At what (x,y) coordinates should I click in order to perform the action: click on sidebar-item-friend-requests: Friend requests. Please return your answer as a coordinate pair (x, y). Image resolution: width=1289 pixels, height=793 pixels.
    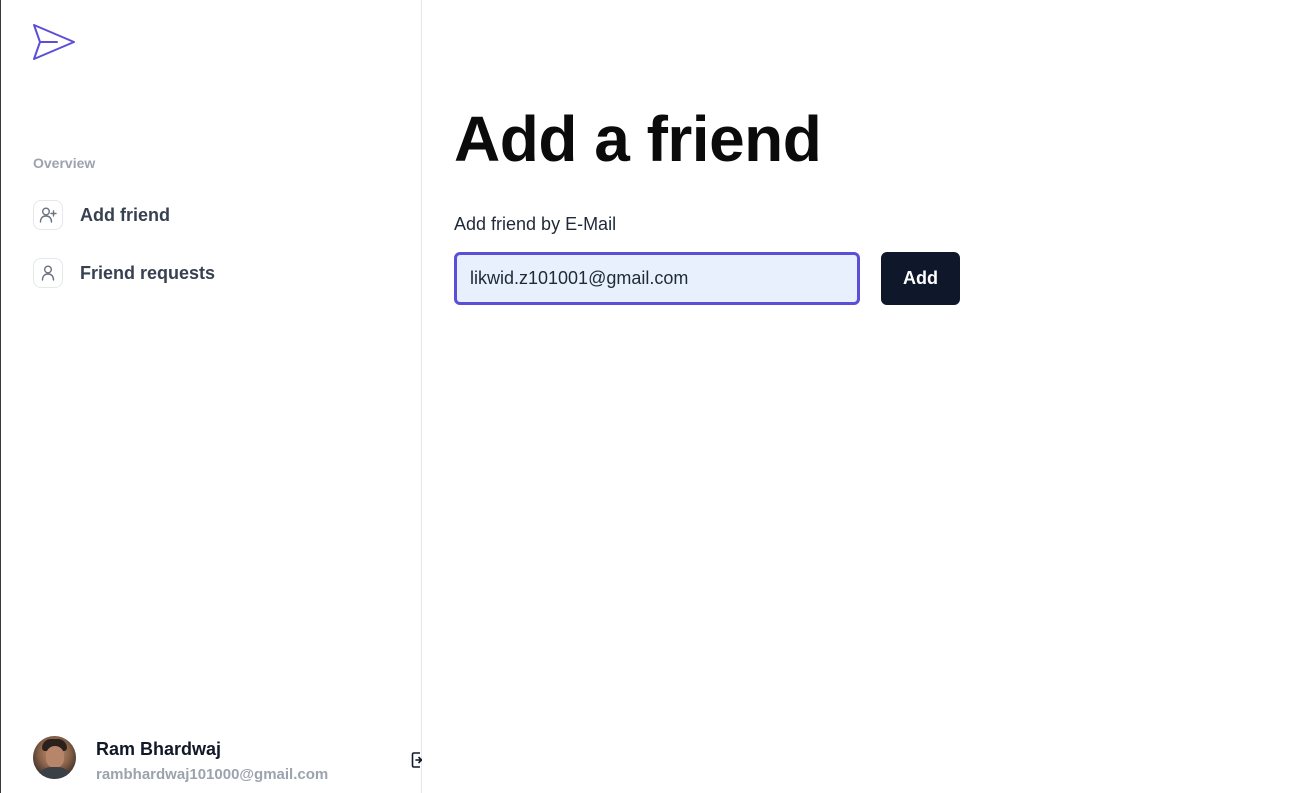
    Looking at the image, I should click on (124, 273).